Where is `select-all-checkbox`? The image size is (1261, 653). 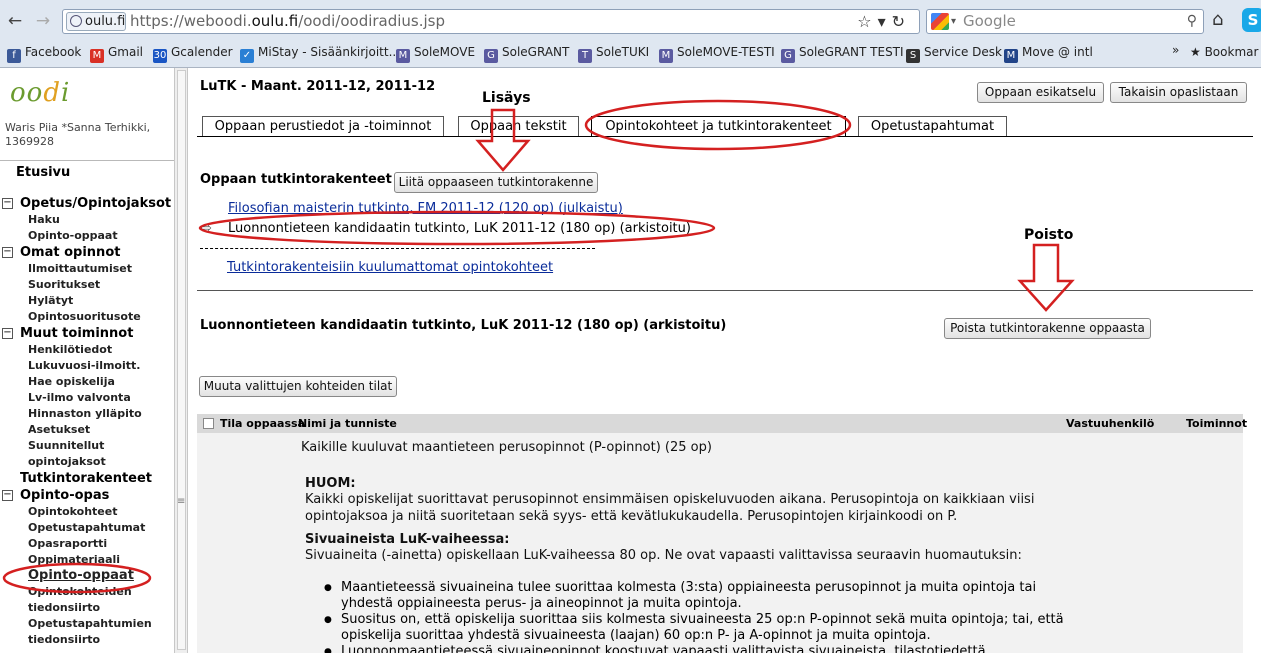
select-all-checkbox is located at coordinates (208, 423).